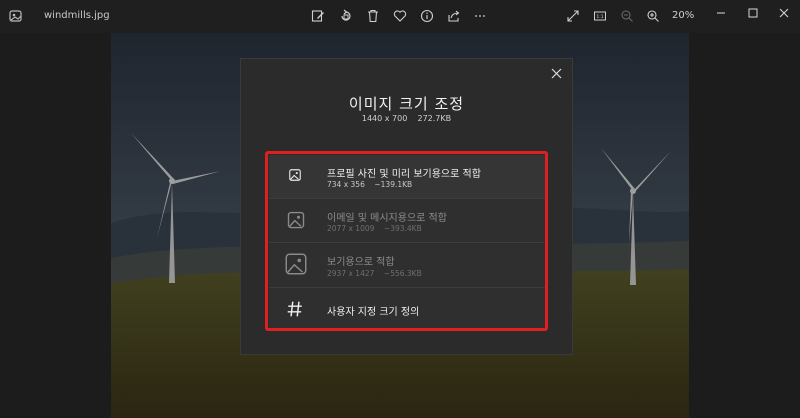 The width and height of the screenshot is (800, 418). I want to click on zoom-out-icon, so click(627, 16).